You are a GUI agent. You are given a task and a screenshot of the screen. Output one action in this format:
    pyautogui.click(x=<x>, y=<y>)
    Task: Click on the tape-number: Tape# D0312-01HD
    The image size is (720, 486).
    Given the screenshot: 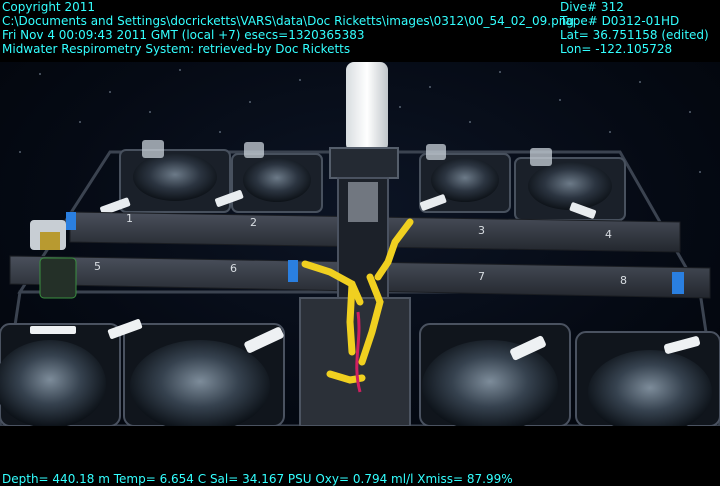 What is the action you would take?
    pyautogui.click(x=620, y=21)
    